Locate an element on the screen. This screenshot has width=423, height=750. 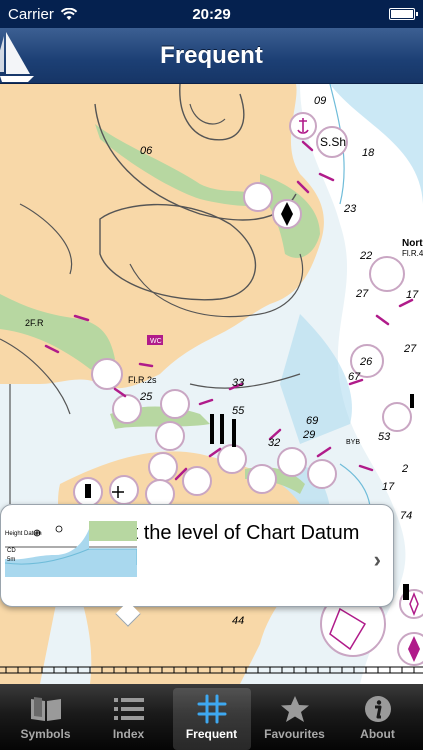
grid-icon is located at coordinates (212, 709).